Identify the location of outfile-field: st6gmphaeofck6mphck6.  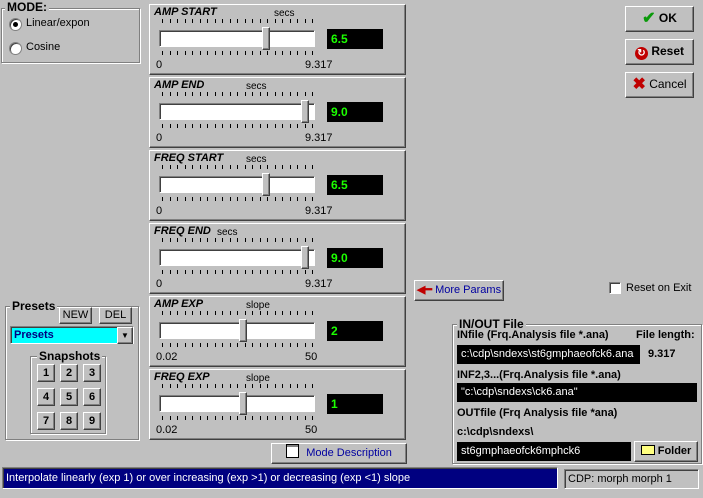
(544, 451).